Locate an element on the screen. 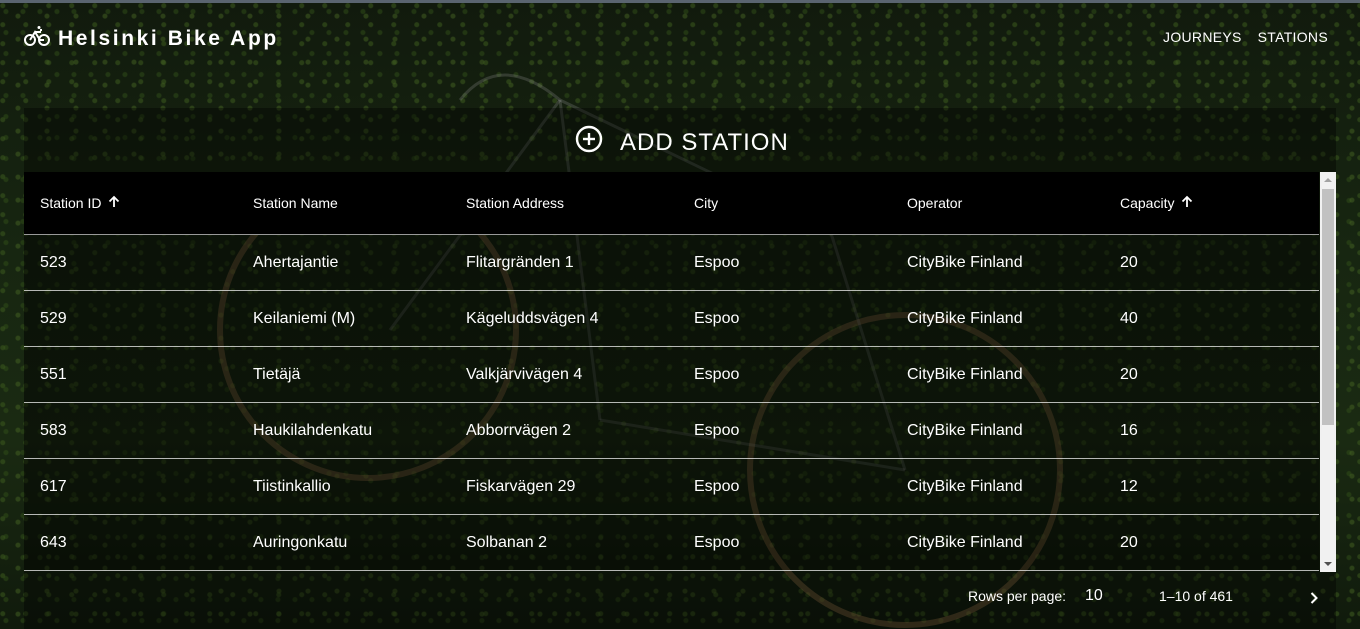  cell-station-address: Kägeluddsvägen 4 is located at coordinates (532, 318).